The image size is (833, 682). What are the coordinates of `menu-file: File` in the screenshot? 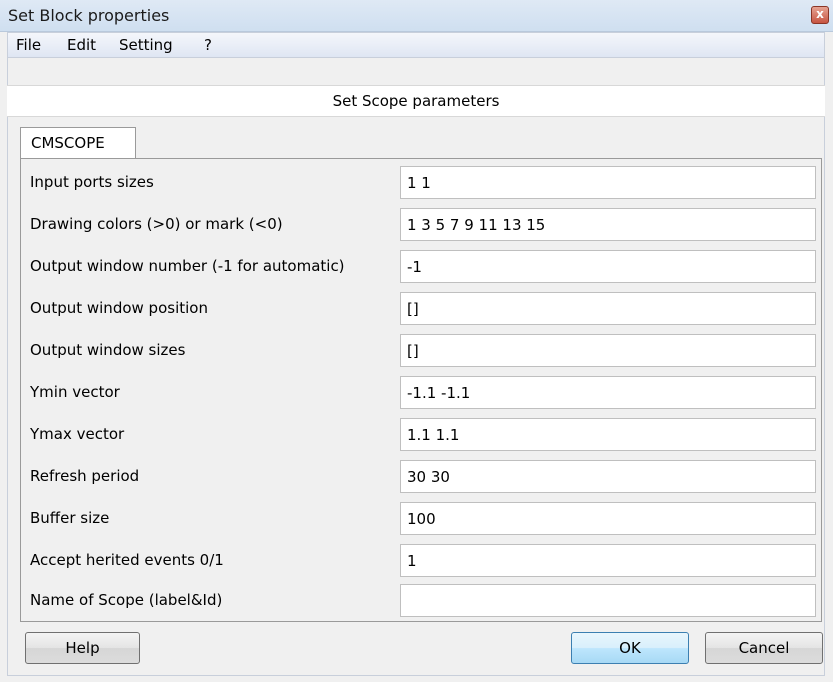 It's located at (28, 45).